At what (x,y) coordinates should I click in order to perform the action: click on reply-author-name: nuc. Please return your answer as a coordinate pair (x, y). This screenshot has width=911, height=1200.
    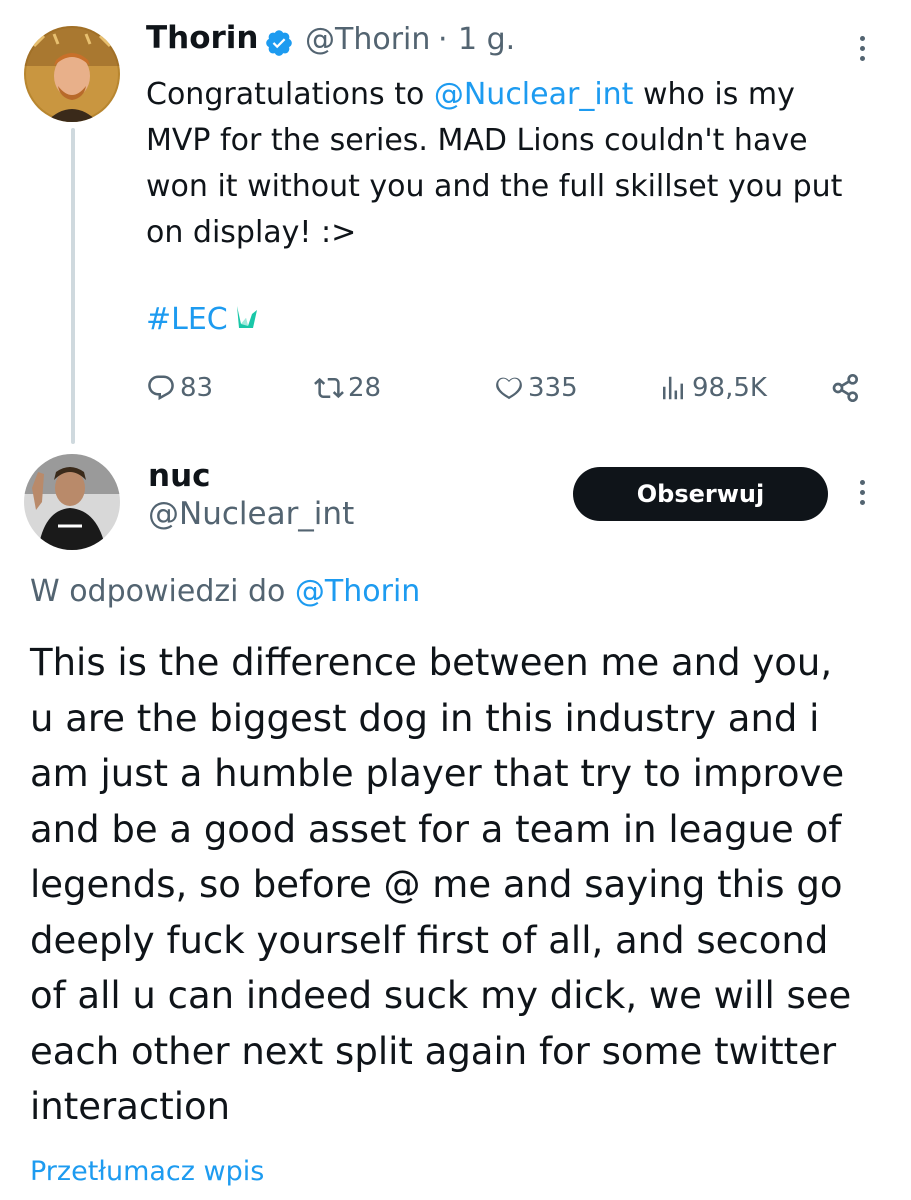
    Looking at the image, I should click on (179, 476).